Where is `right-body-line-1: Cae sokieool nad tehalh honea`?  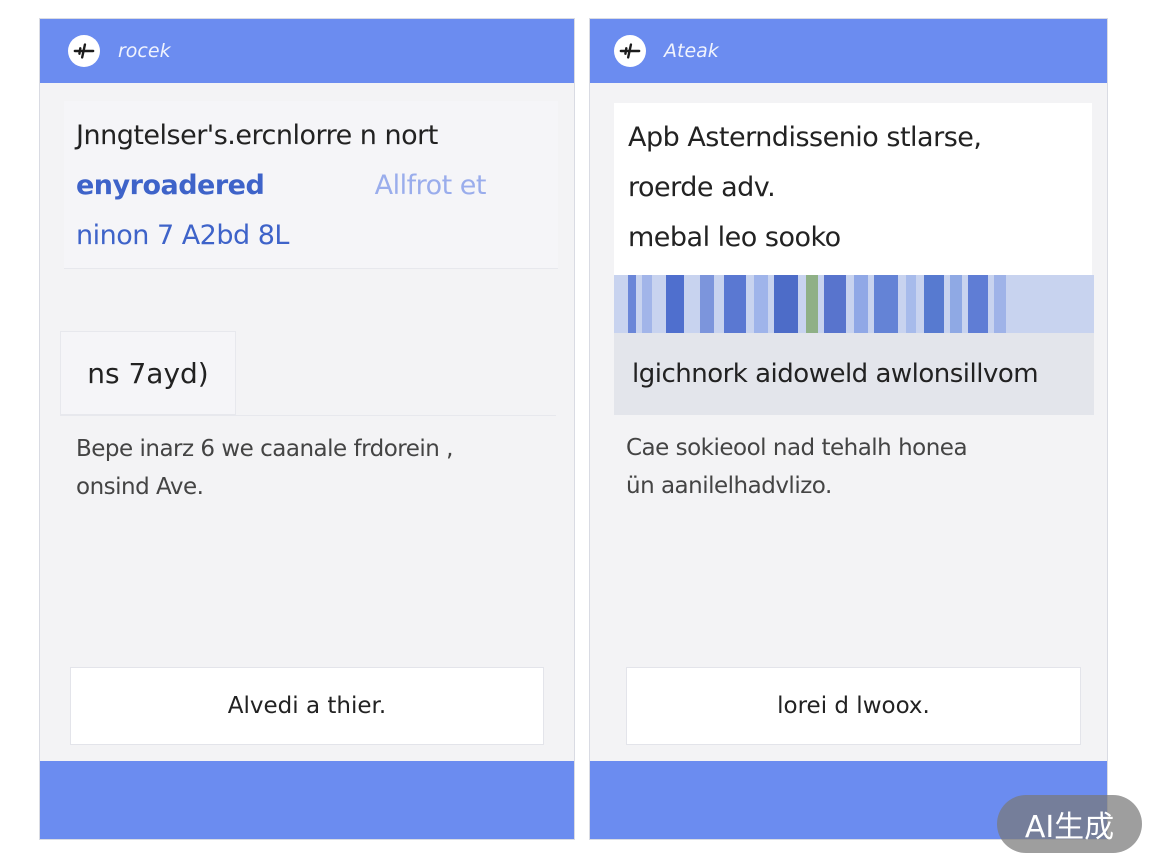 right-body-line-1: Cae sokieool nad tehalh honea is located at coordinates (797, 448).